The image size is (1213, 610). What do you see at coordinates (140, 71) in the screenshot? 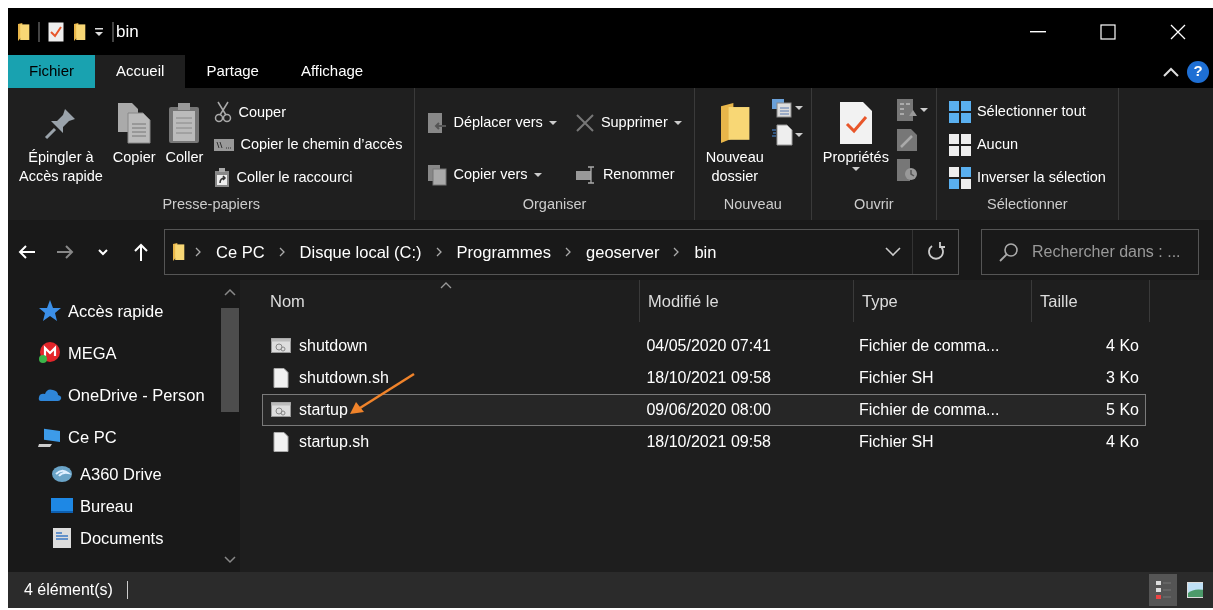
I see `ribbon-tab: Accueil` at bounding box center [140, 71].